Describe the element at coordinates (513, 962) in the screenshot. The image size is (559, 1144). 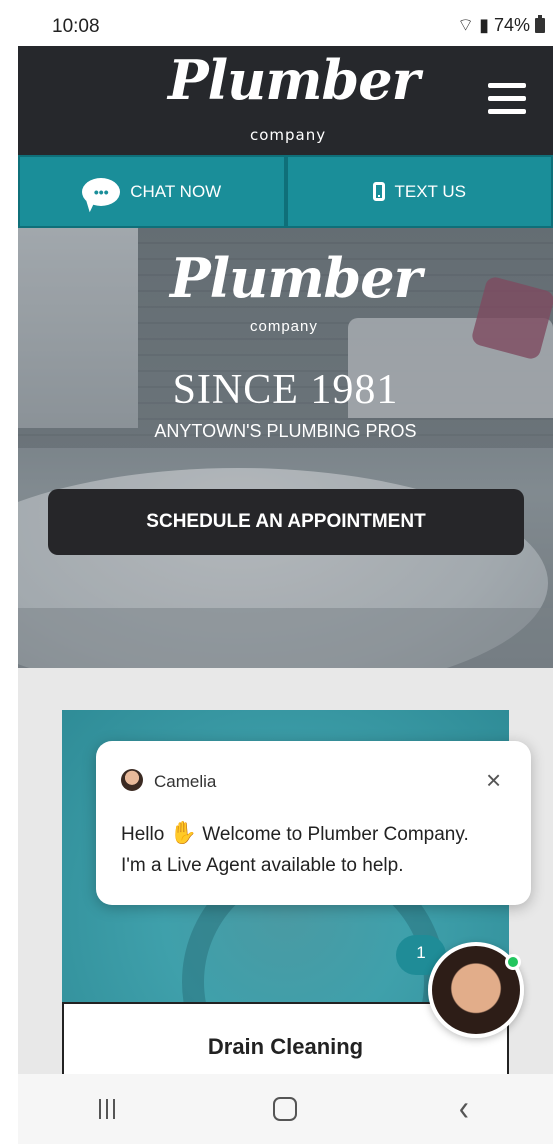
I see `online-status-icon` at that location.